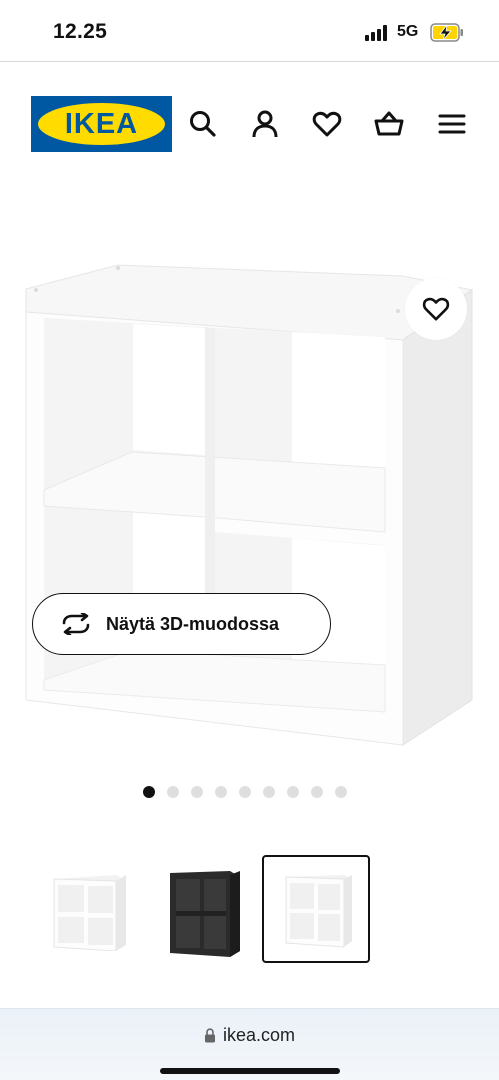  What do you see at coordinates (265, 124) in the screenshot?
I see `user-icon` at bounding box center [265, 124].